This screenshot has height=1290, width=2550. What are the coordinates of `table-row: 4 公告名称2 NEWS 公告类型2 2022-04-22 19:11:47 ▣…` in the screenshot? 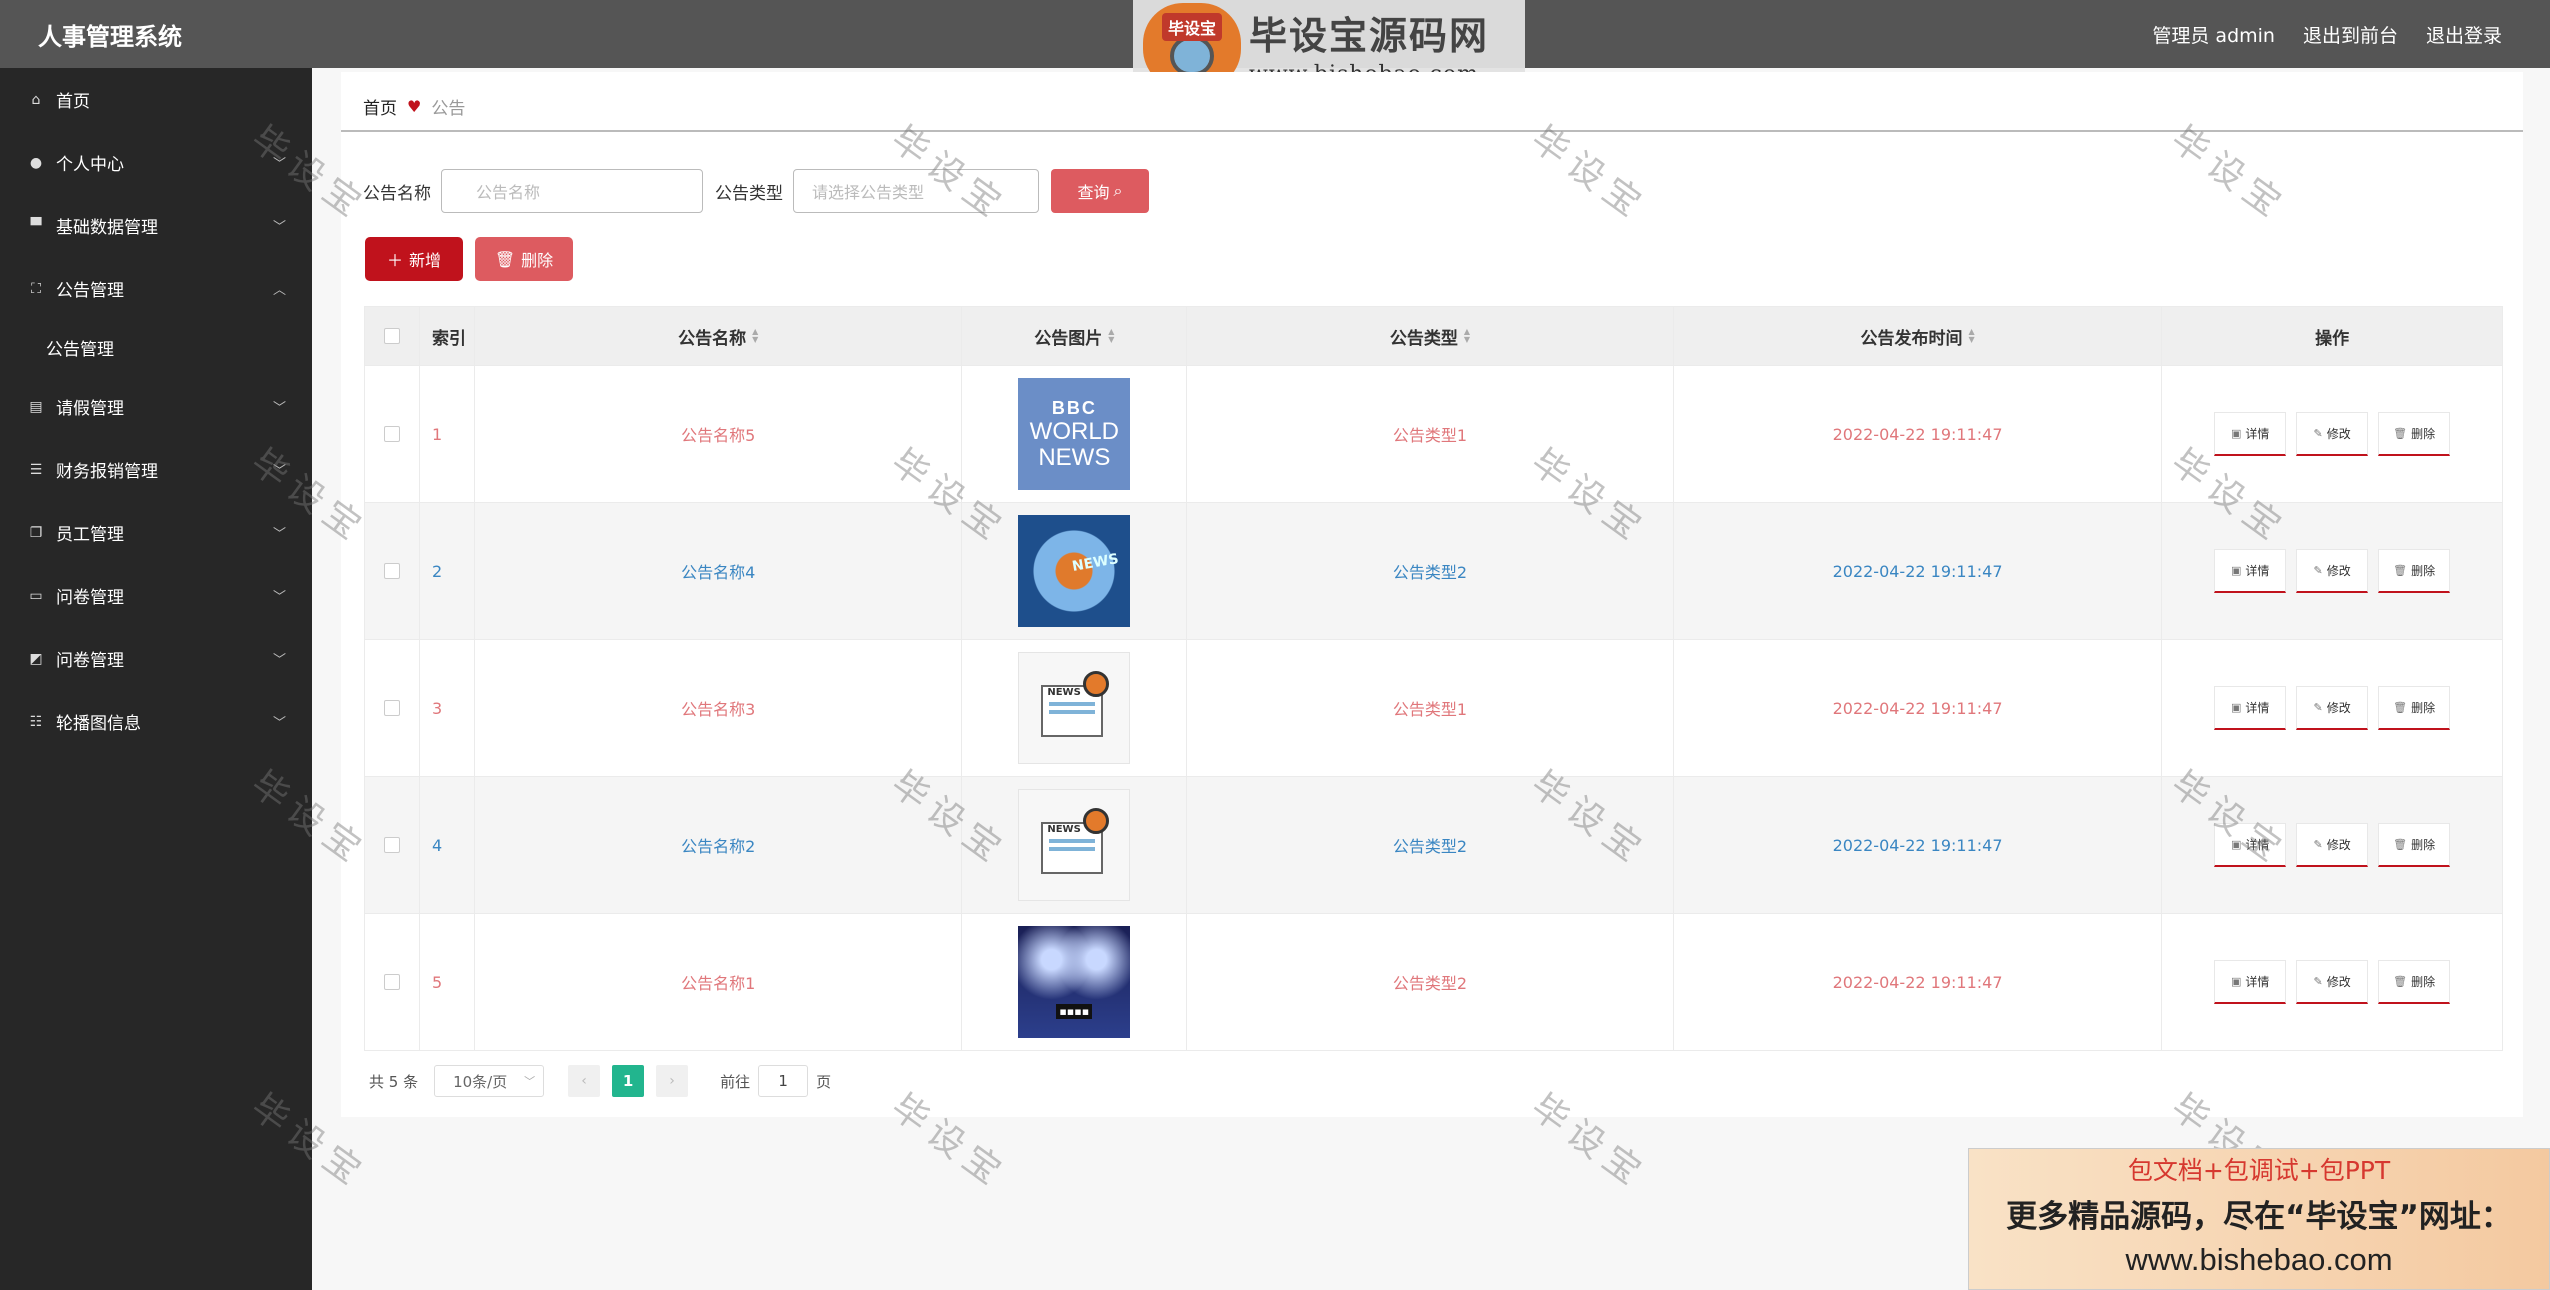 It's located at (1433, 844).